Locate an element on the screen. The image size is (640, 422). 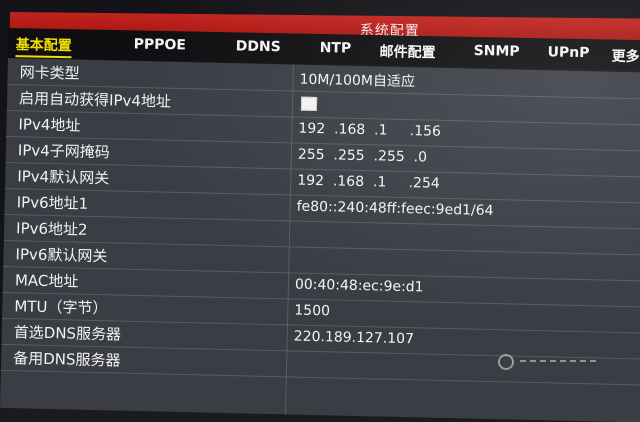
ipv4-address-label: IPv4地址 is located at coordinates (49, 125).